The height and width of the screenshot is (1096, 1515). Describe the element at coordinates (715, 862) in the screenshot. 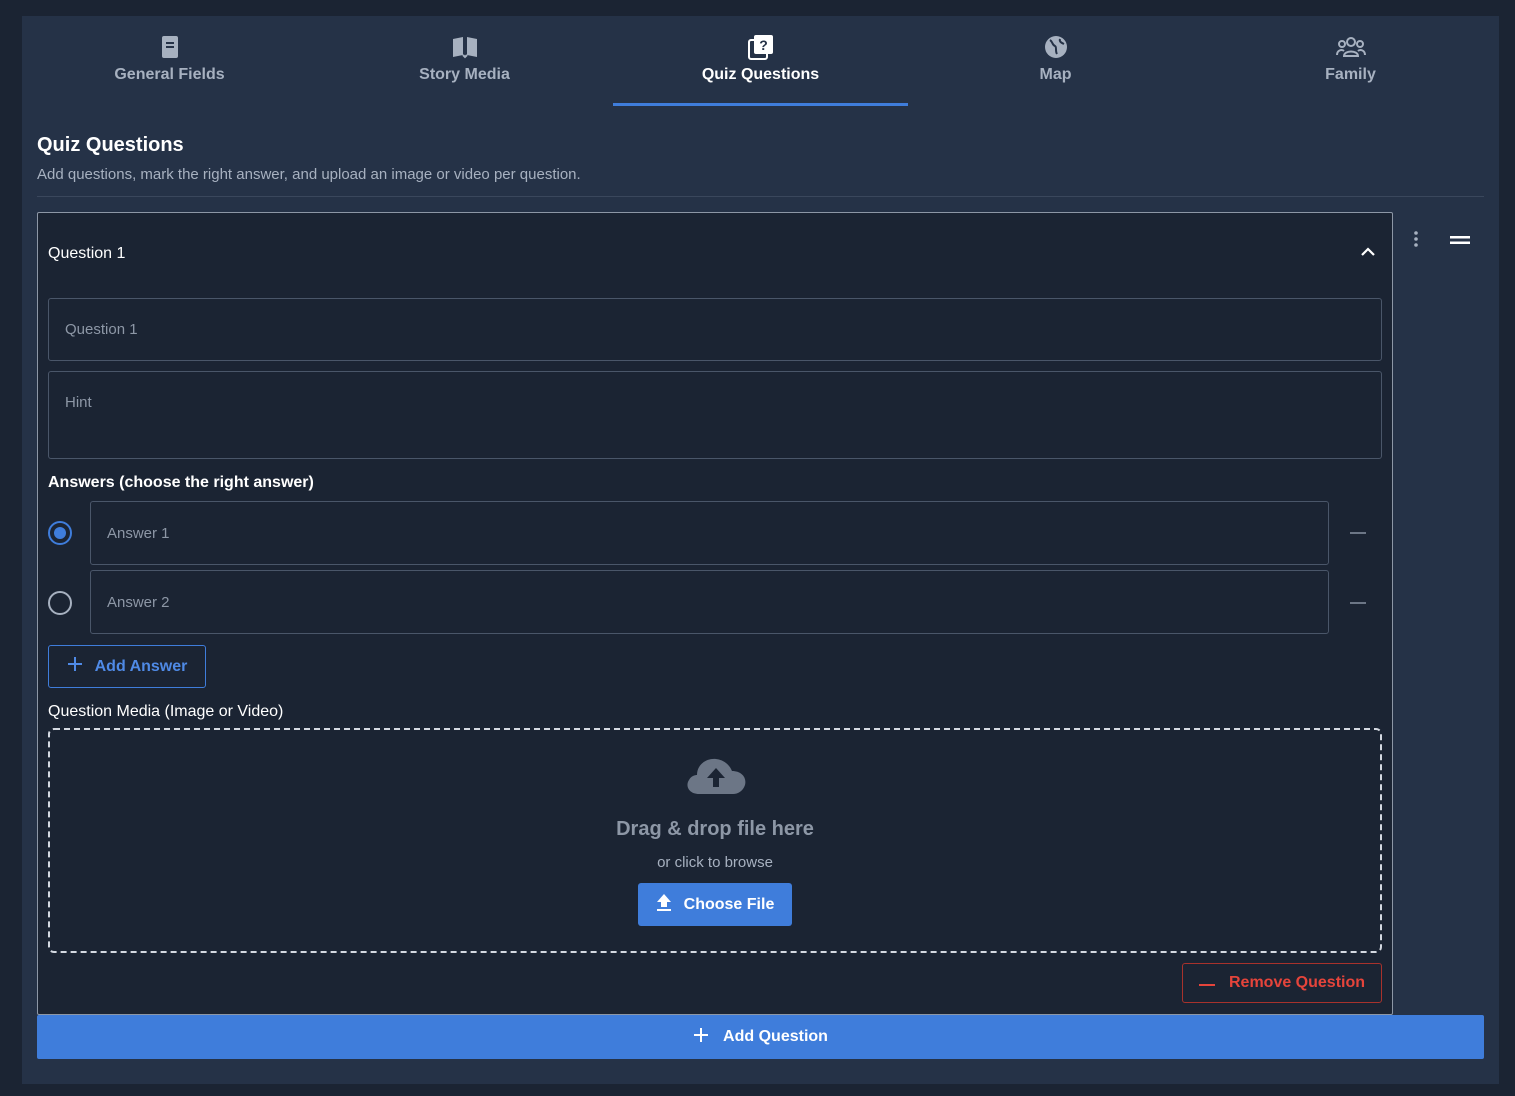

I see `dropzone-subtitle: or click to browse` at that location.